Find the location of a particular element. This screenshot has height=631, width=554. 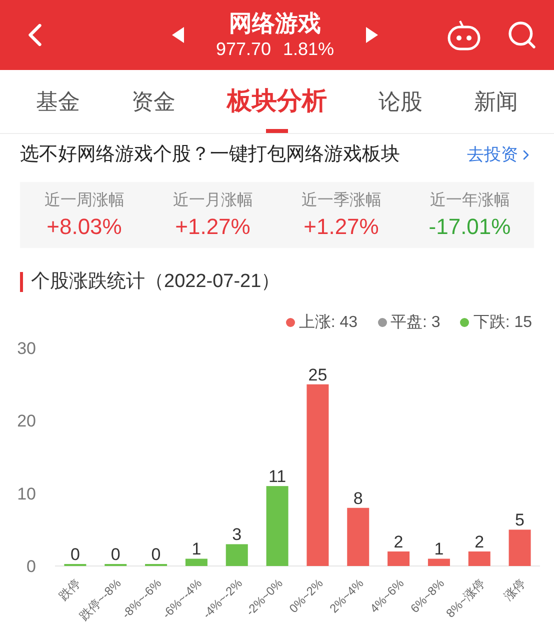

stat-label: 近一周涨幅 is located at coordinates (84, 200).